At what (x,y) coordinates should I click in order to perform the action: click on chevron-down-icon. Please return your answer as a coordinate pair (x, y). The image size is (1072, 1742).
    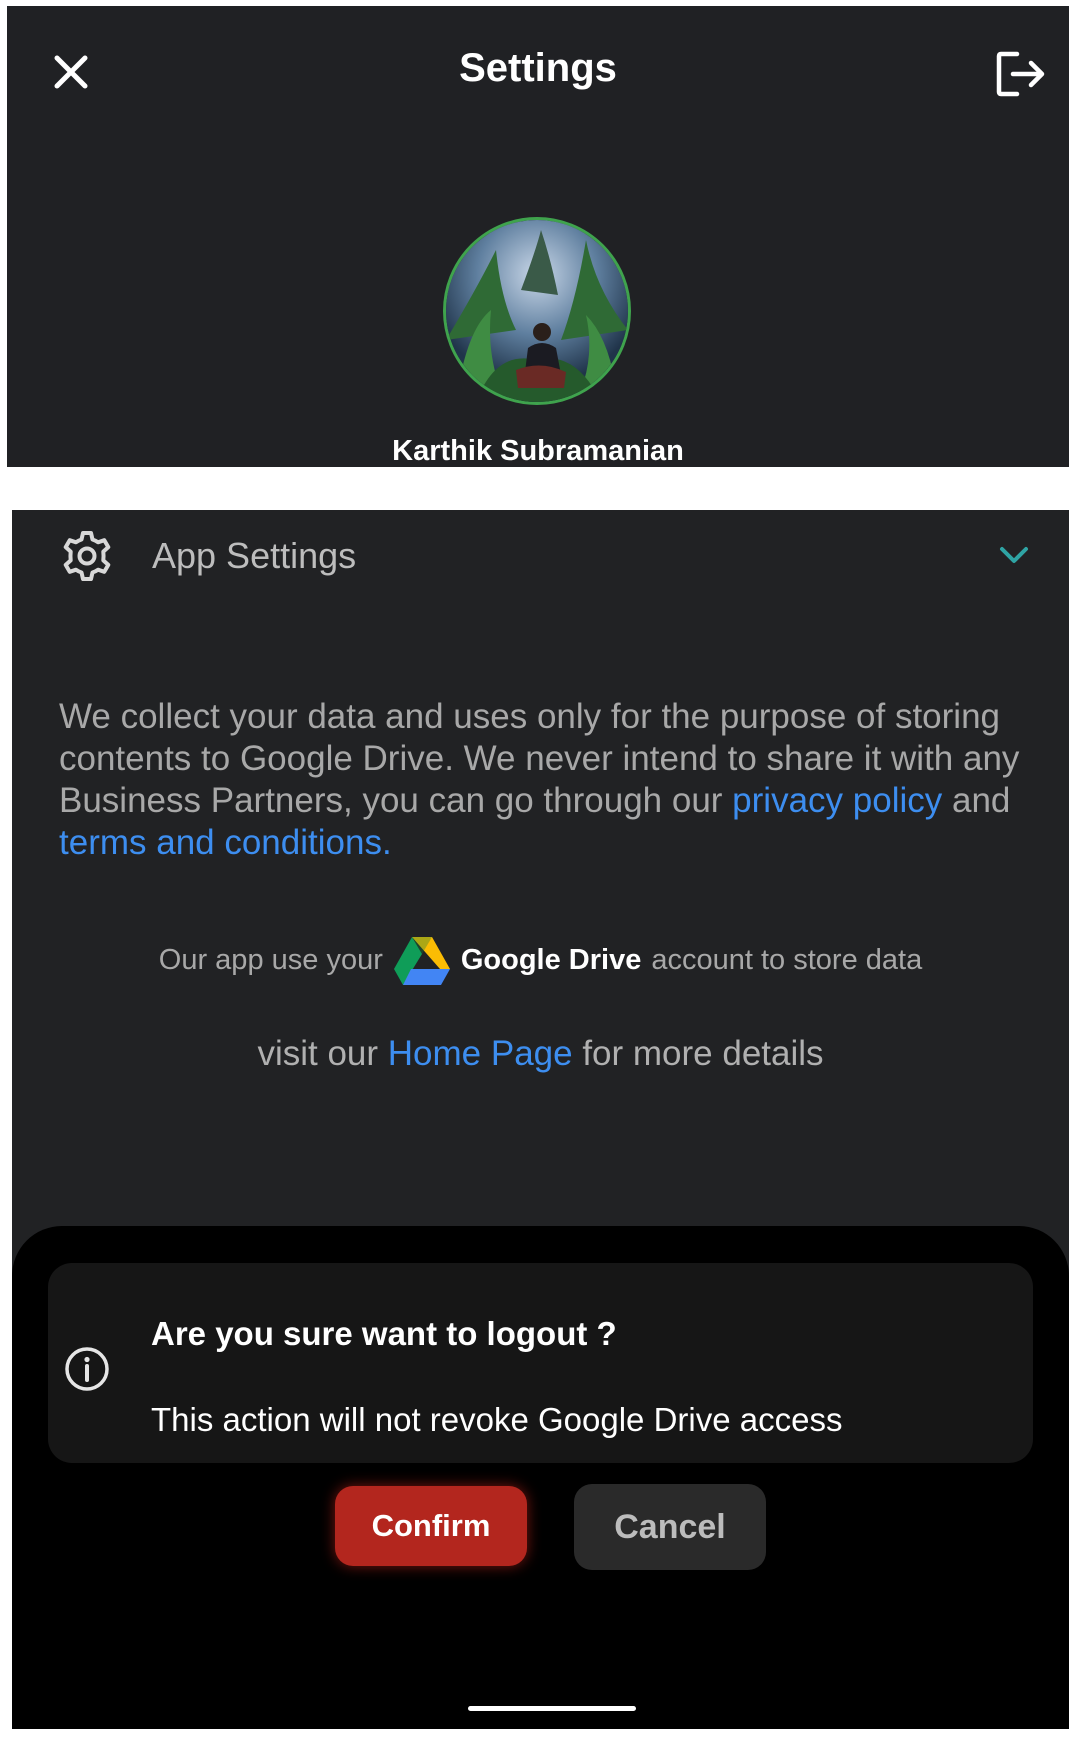
    Looking at the image, I should click on (1014, 555).